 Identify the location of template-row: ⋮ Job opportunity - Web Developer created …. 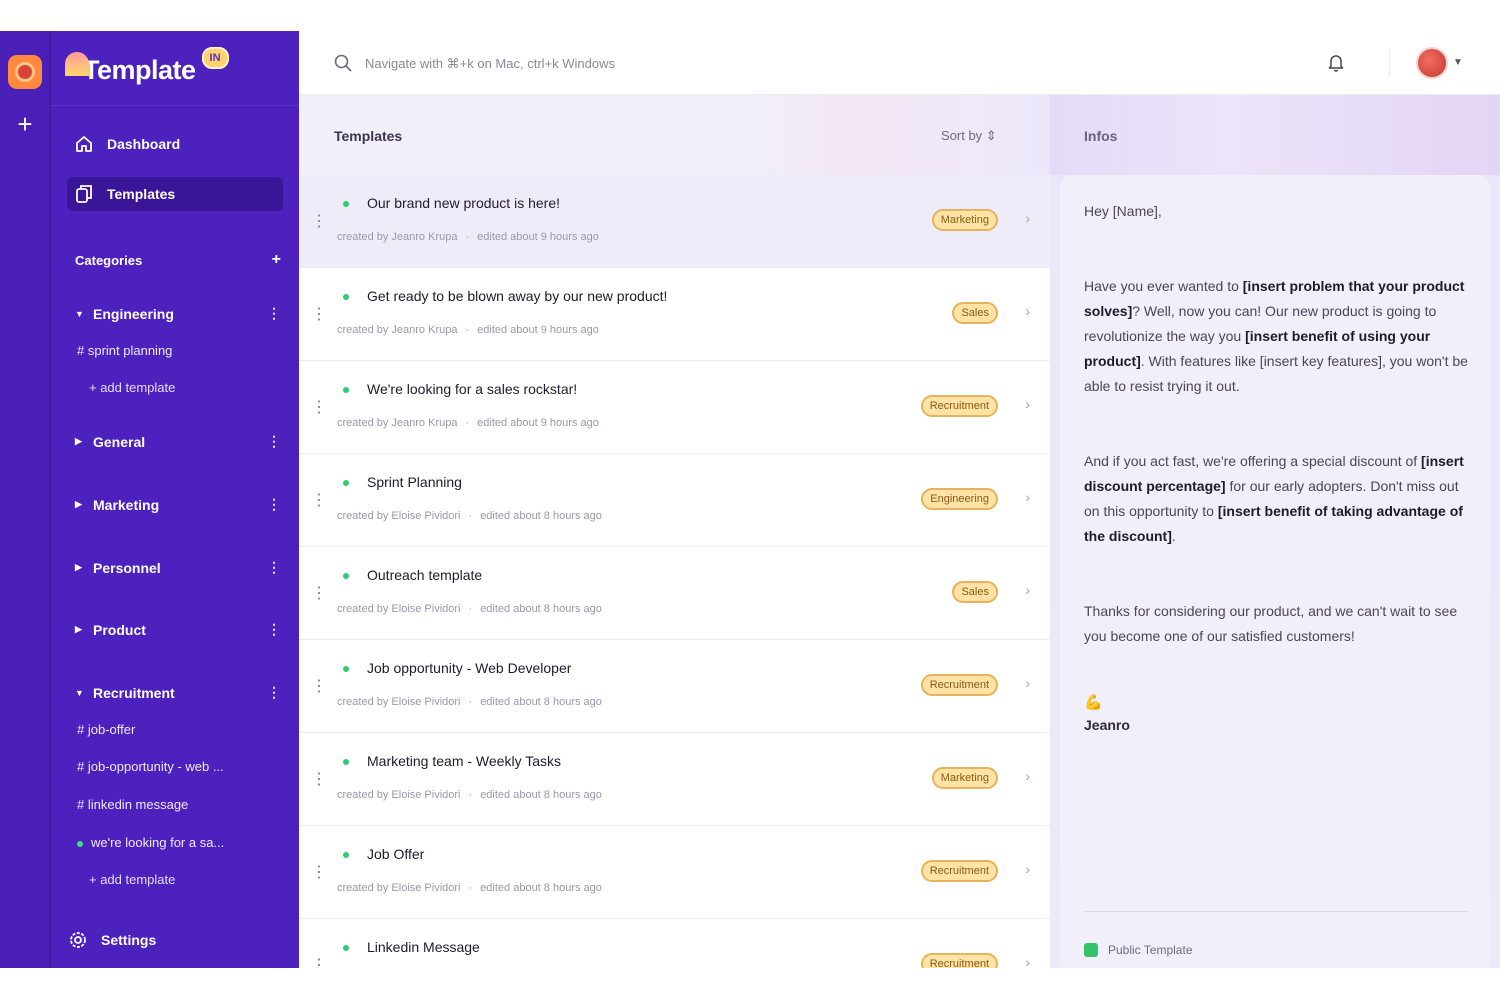
(674, 686).